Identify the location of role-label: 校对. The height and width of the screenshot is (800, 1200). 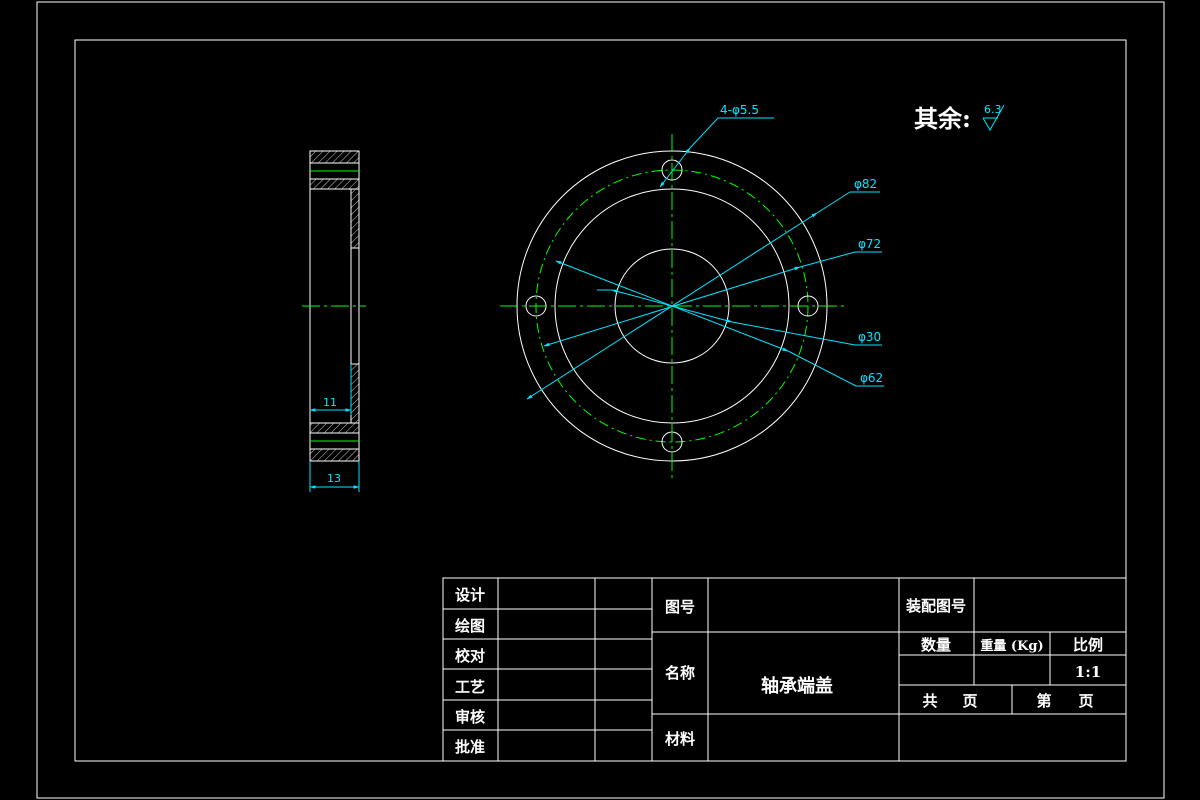
(470, 656).